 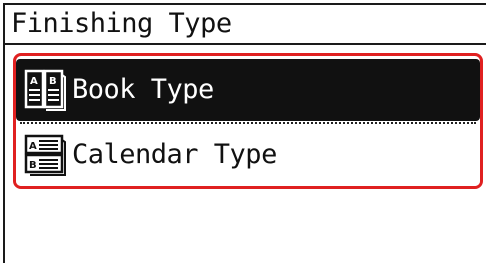 I want to click on menu-item-label: Book Type, so click(x=143, y=89).